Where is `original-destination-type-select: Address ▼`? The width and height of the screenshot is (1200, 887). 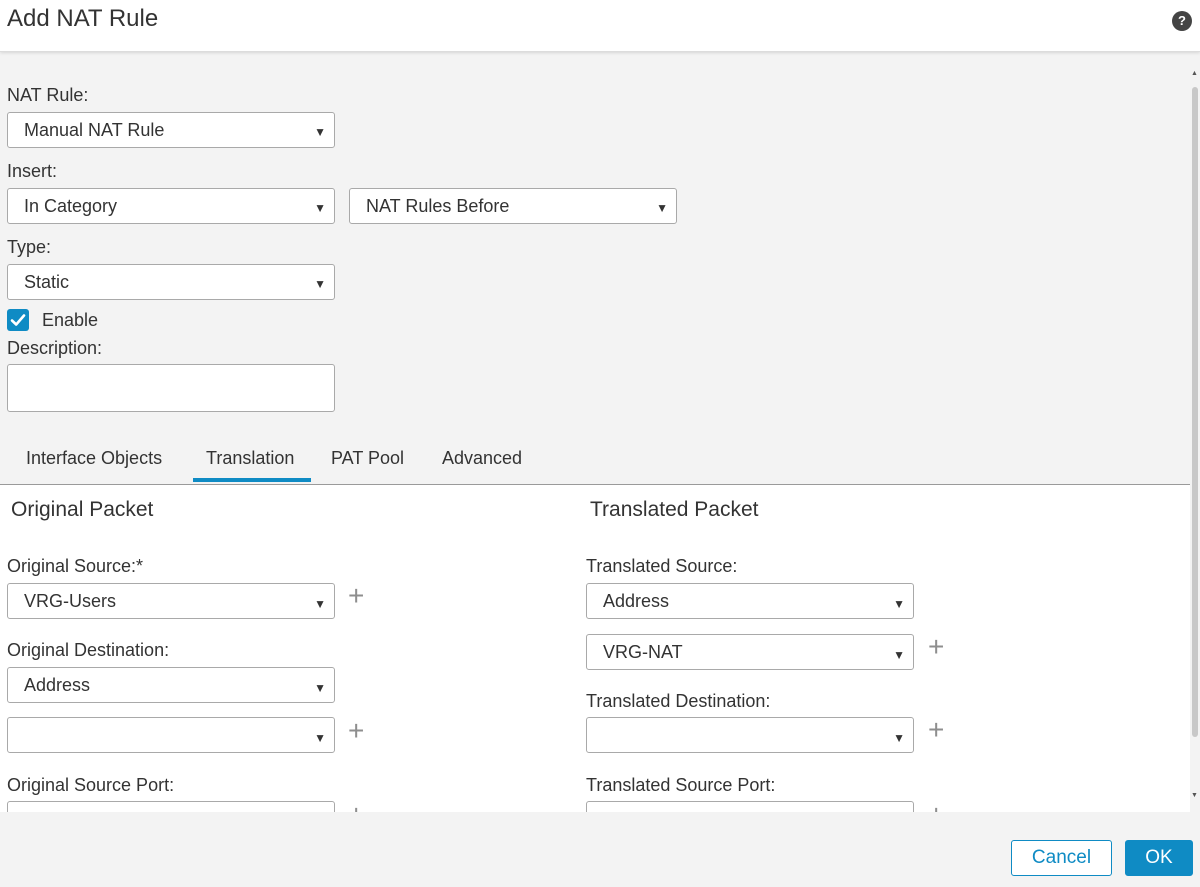 original-destination-type-select: Address ▼ is located at coordinates (171, 685).